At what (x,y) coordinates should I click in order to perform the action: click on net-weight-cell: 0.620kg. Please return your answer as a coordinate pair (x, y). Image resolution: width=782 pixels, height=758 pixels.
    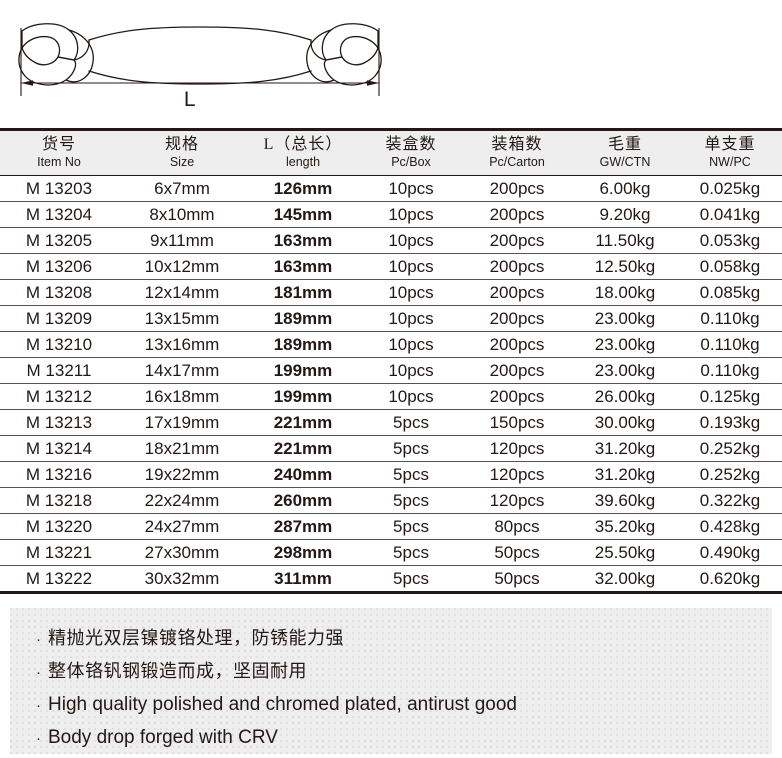
    Looking at the image, I should click on (730, 578).